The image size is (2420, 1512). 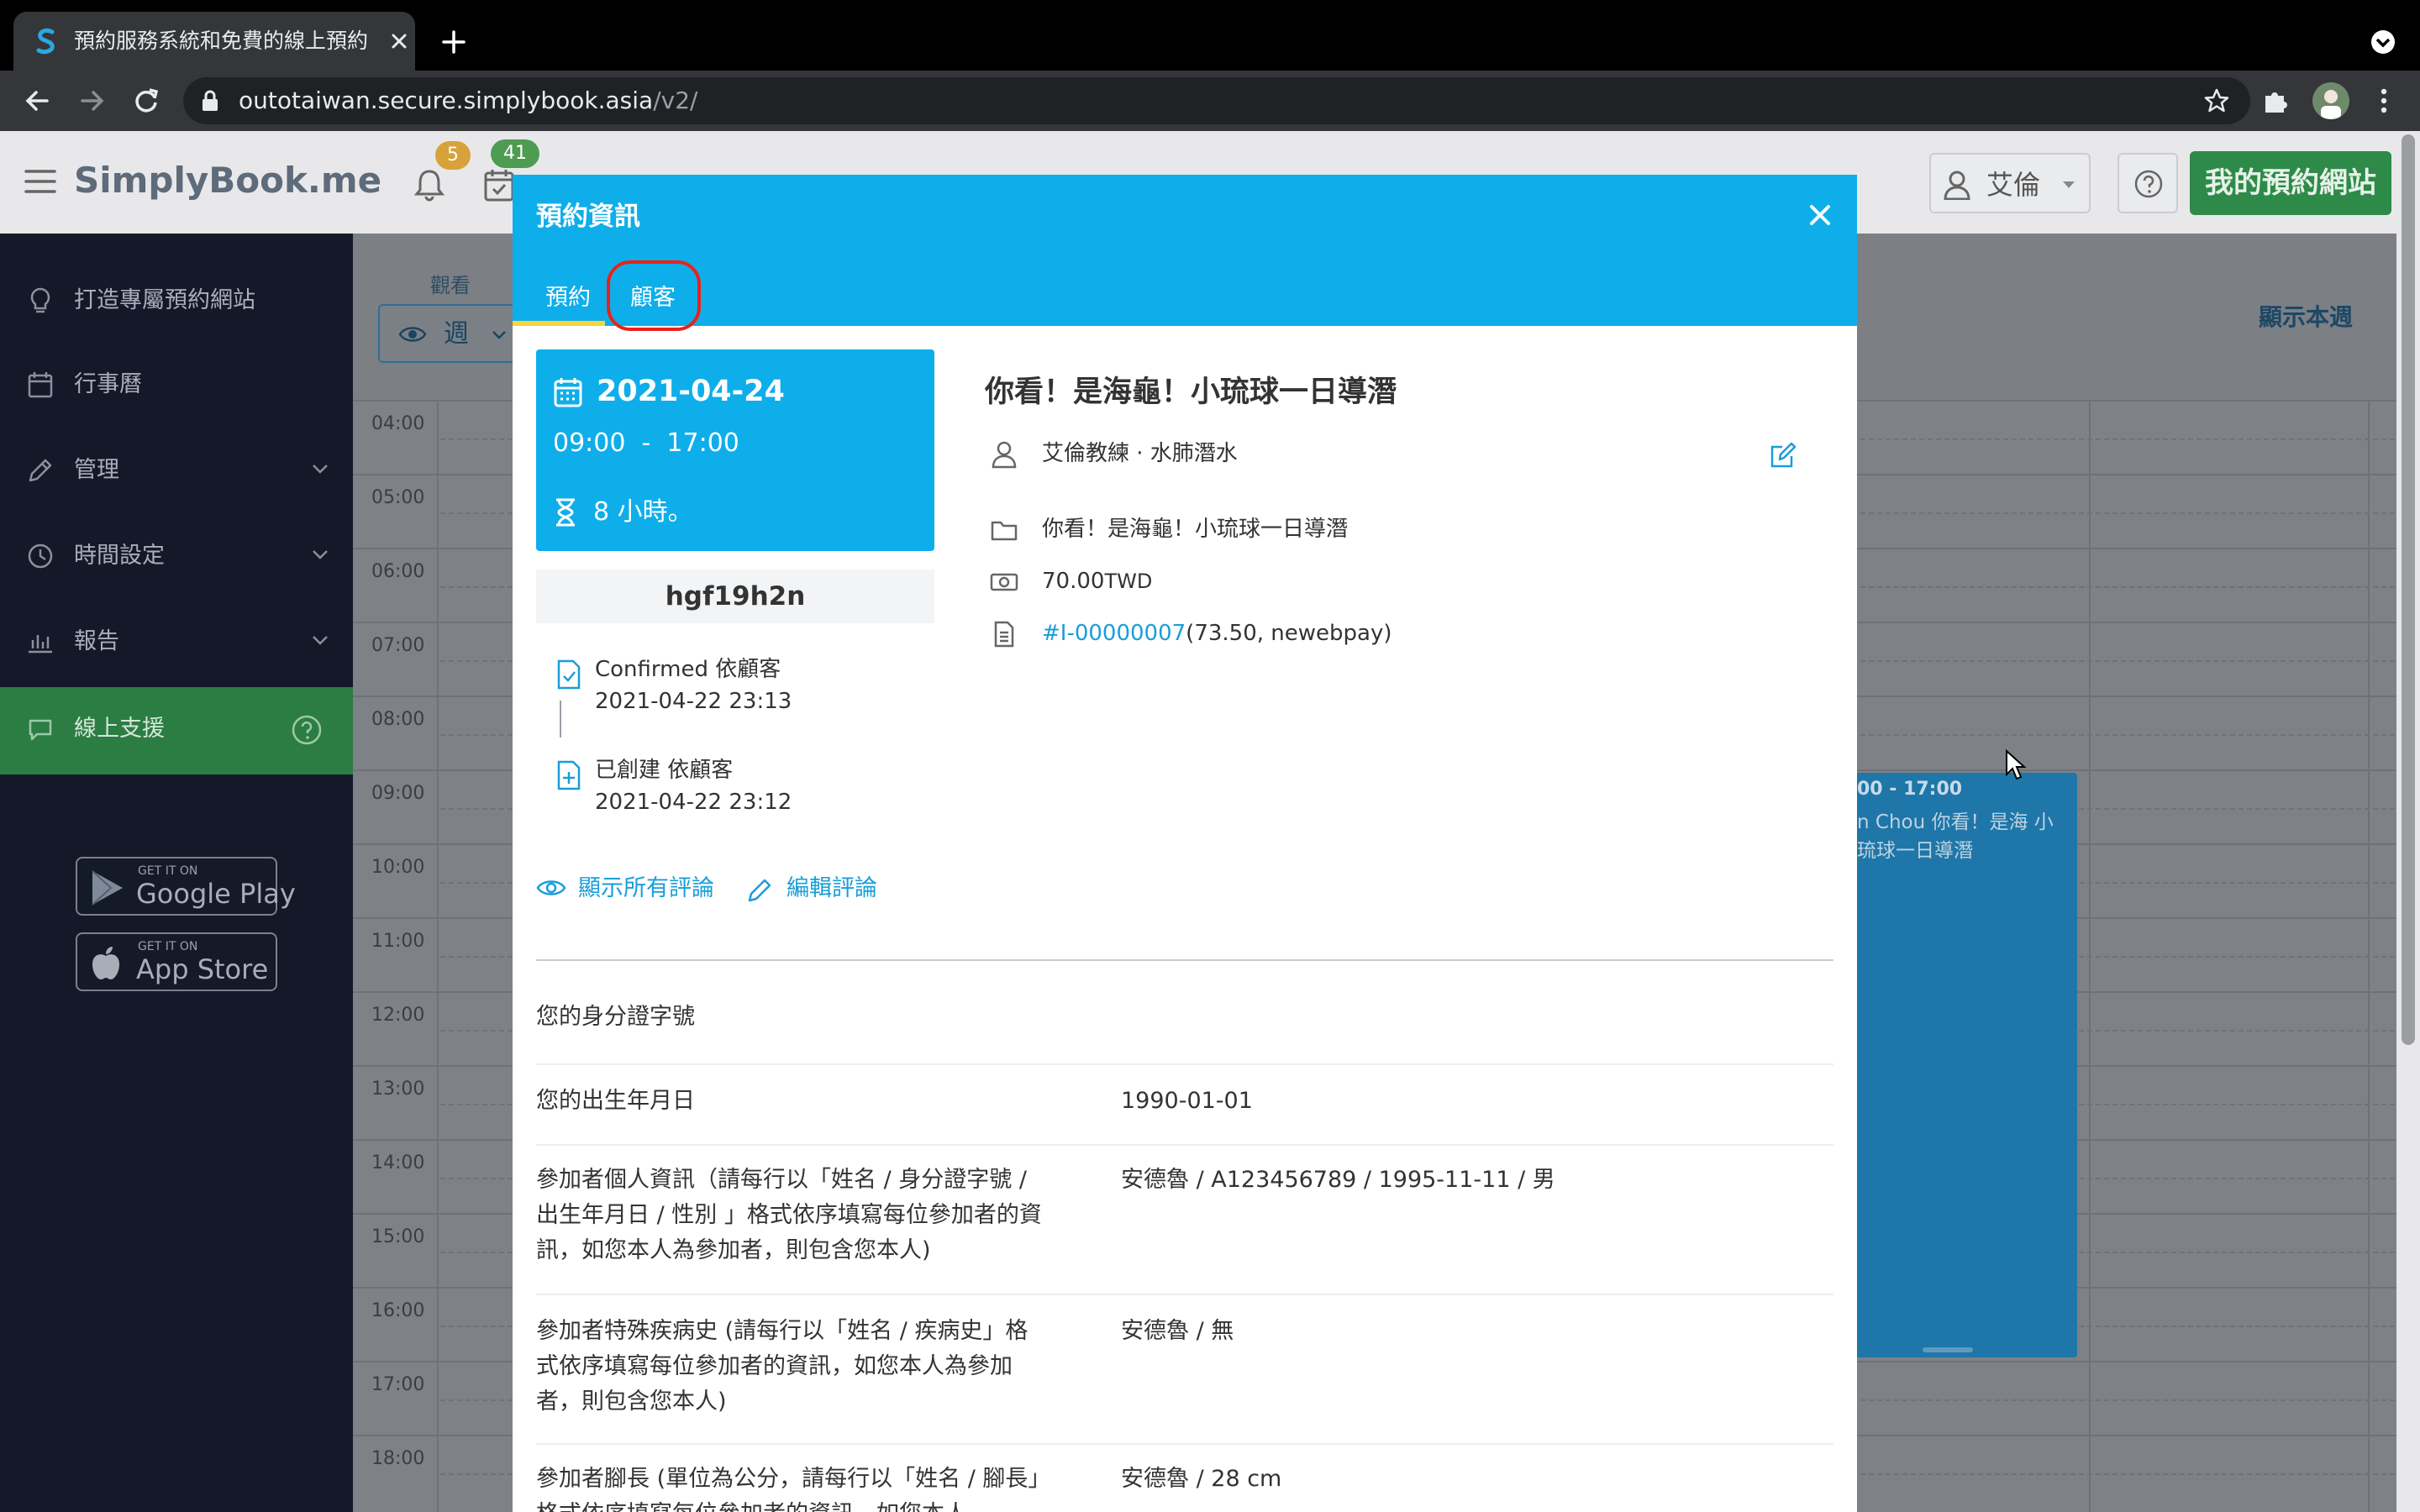 I want to click on user-icon, so click(x=1957, y=185).